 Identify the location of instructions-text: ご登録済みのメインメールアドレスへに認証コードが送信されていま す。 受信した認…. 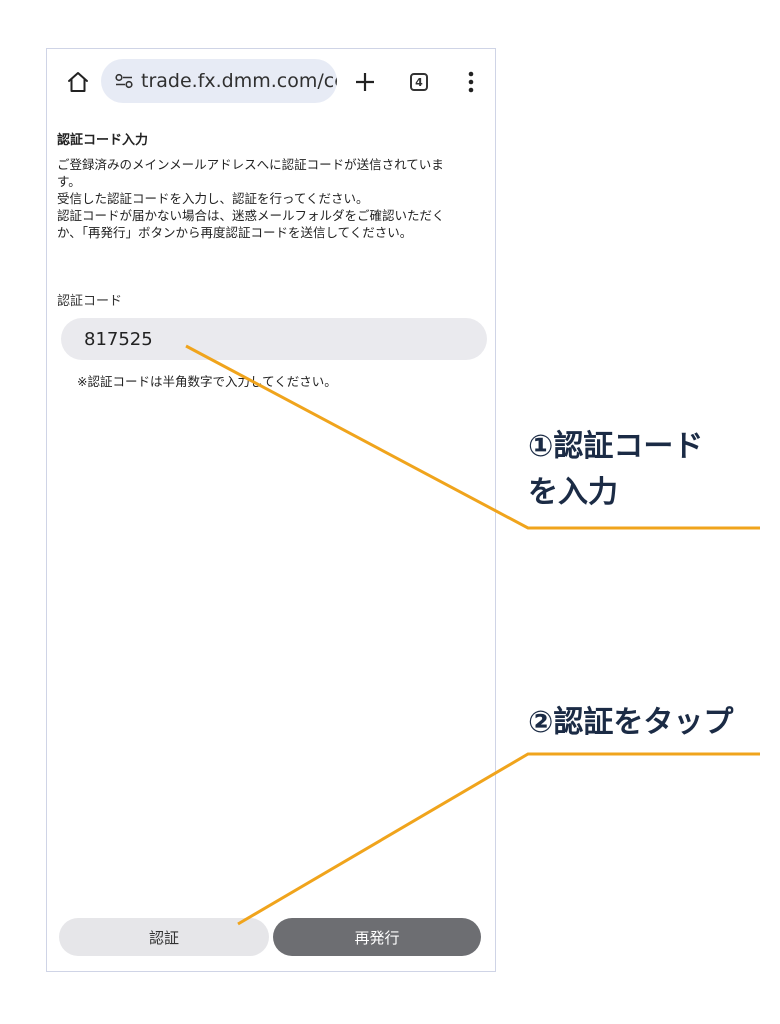
(272, 198).